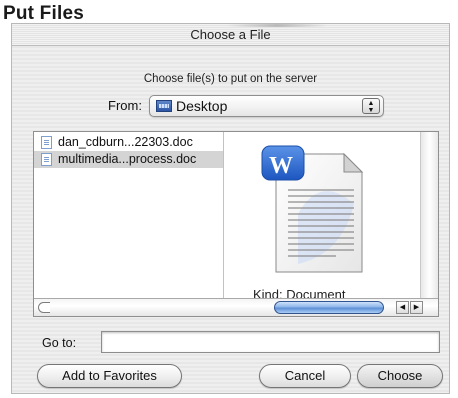 The width and height of the screenshot is (458, 398). Describe the element at coordinates (230, 79) in the screenshot. I see `dialog-prompt: Choose file(s) to put on the server` at that location.